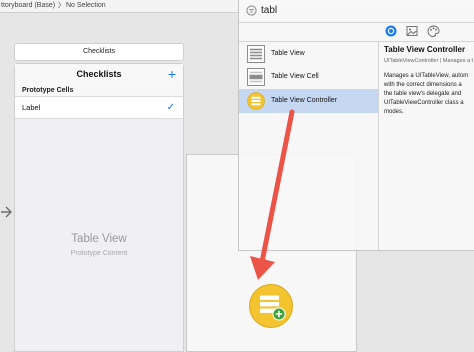 The height and width of the screenshot is (352, 474). I want to click on media-library-icon, so click(412, 31).